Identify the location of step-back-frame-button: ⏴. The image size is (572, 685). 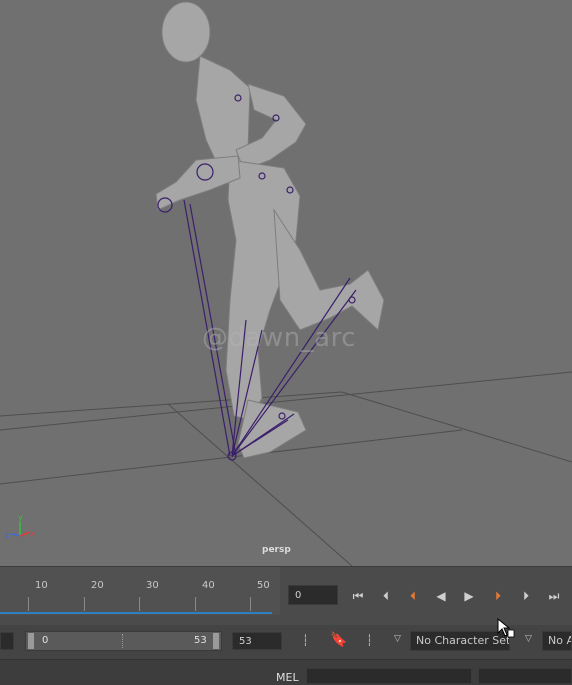
(386, 596).